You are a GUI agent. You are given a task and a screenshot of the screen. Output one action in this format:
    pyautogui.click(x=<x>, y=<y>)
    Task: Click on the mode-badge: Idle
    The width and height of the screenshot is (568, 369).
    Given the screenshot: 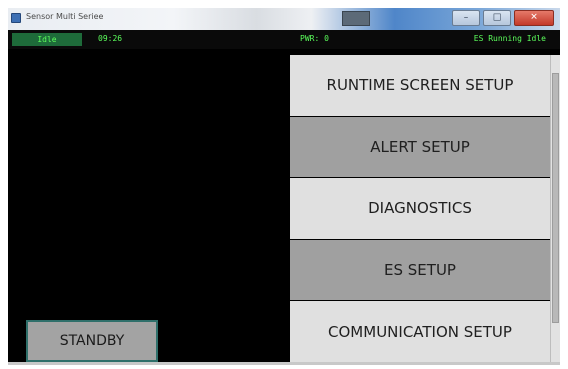 What is the action you would take?
    pyautogui.click(x=47, y=39)
    